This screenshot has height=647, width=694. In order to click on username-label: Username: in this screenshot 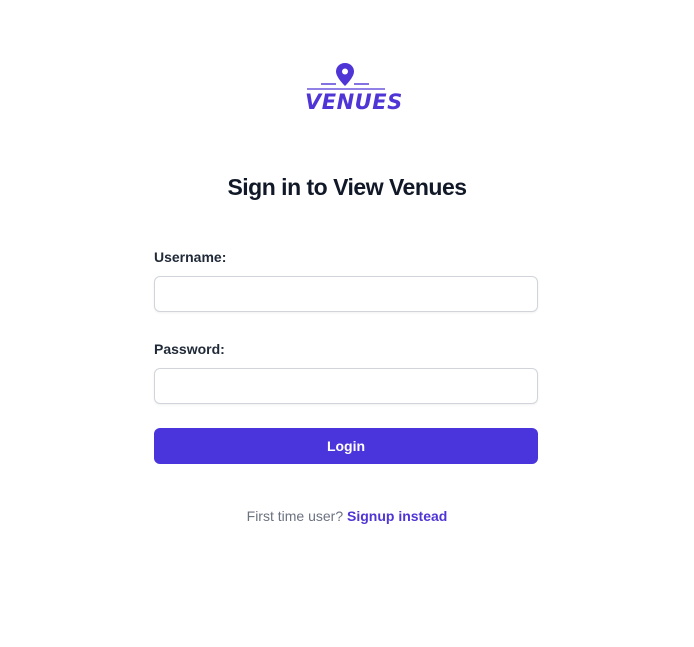, I will do `click(190, 257)`.